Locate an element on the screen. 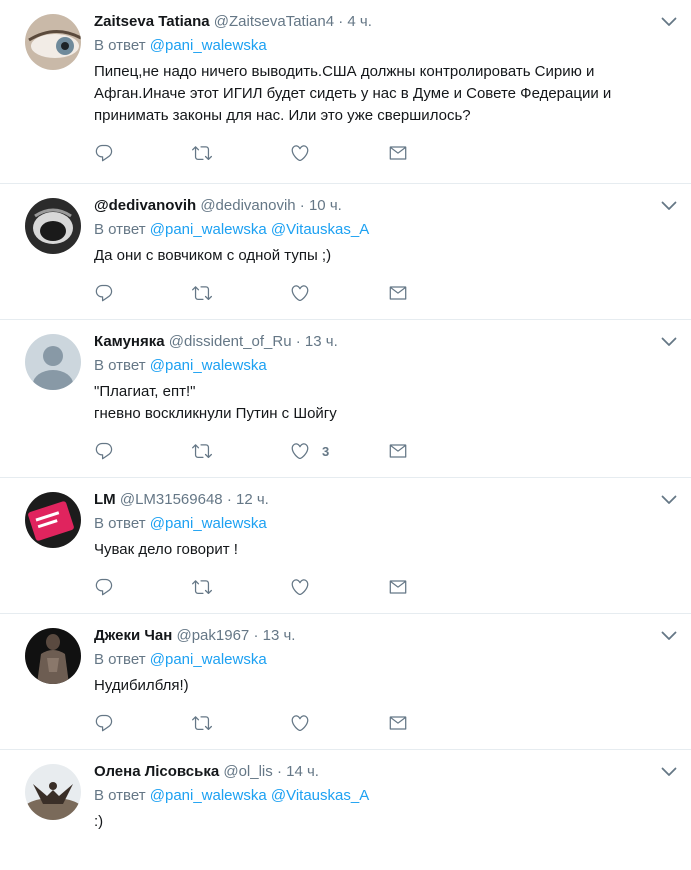 This screenshot has height=870, width=691. user-handle: @ol_lis is located at coordinates (247, 771).